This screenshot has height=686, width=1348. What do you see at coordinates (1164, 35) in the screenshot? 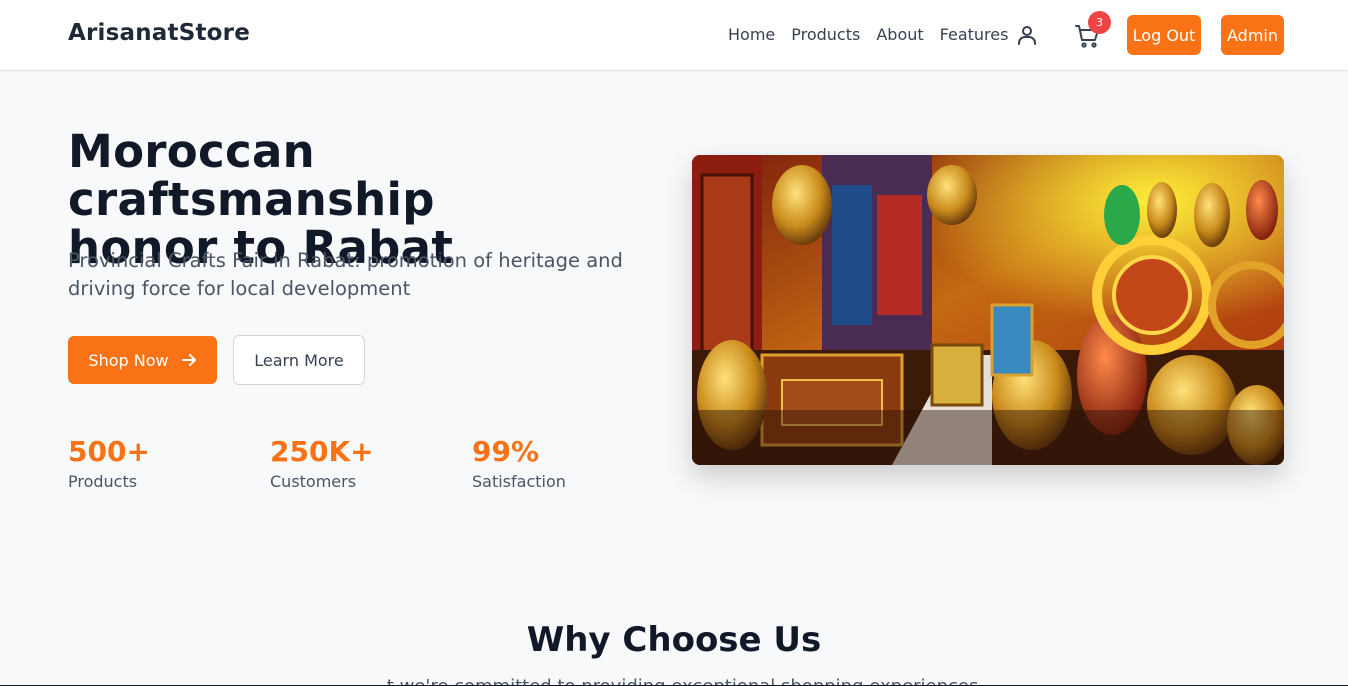
I see `logout-button: Log Out` at bounding box center [1164, 35].